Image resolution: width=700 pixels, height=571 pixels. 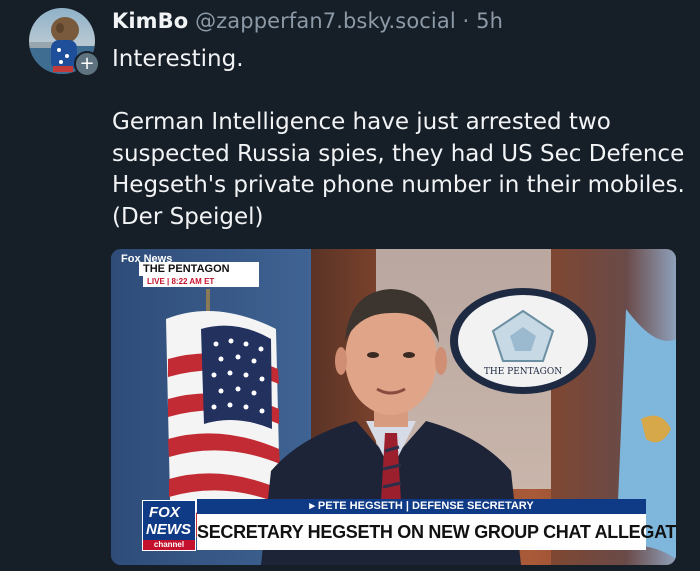 I want to click on plus-icon: +, so click(x=87, y=63).